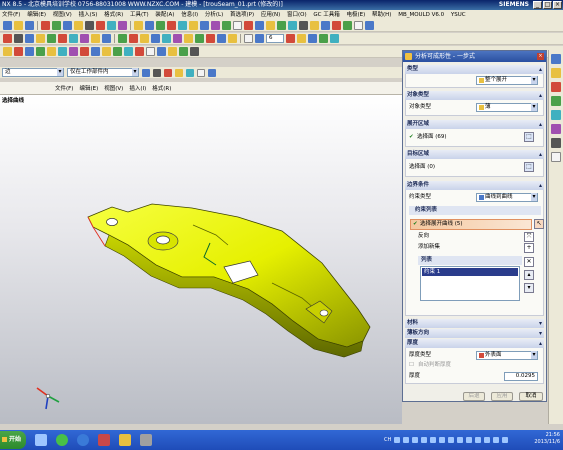  What do you see at coordinates (507, 107) in the screenshot?
I see `object-type-combo: 薄` at bounding box center [507, 107].